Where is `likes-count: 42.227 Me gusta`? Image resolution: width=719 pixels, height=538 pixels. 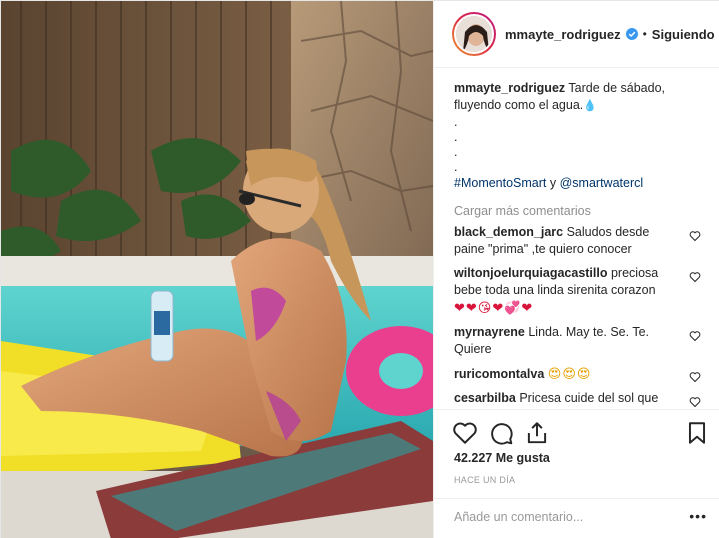
likes-count: 42.227 Me gusta is located at coordinates (502, 458).